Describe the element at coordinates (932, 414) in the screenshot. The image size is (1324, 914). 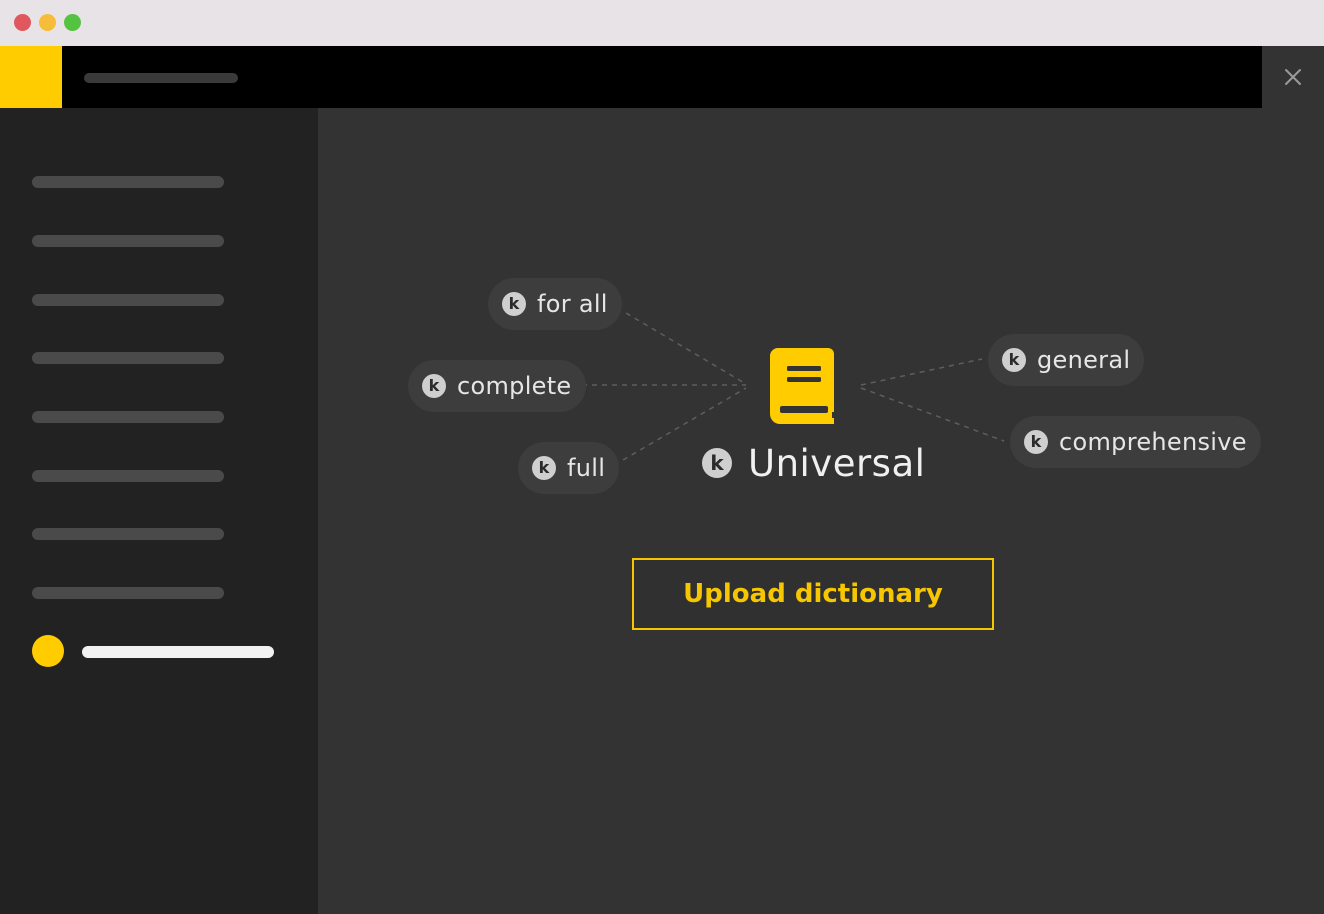
I see `connector-comprehensive` at that location.